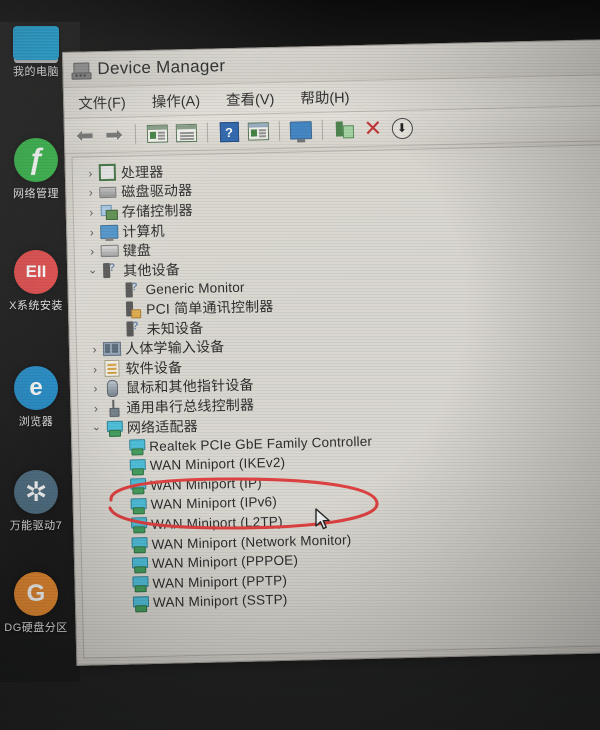  What do you see at coordinates (190, 406) in the screenshot?
I see `tree-item-label: 通用串行总线控制器` at bounding box center [190, 406].